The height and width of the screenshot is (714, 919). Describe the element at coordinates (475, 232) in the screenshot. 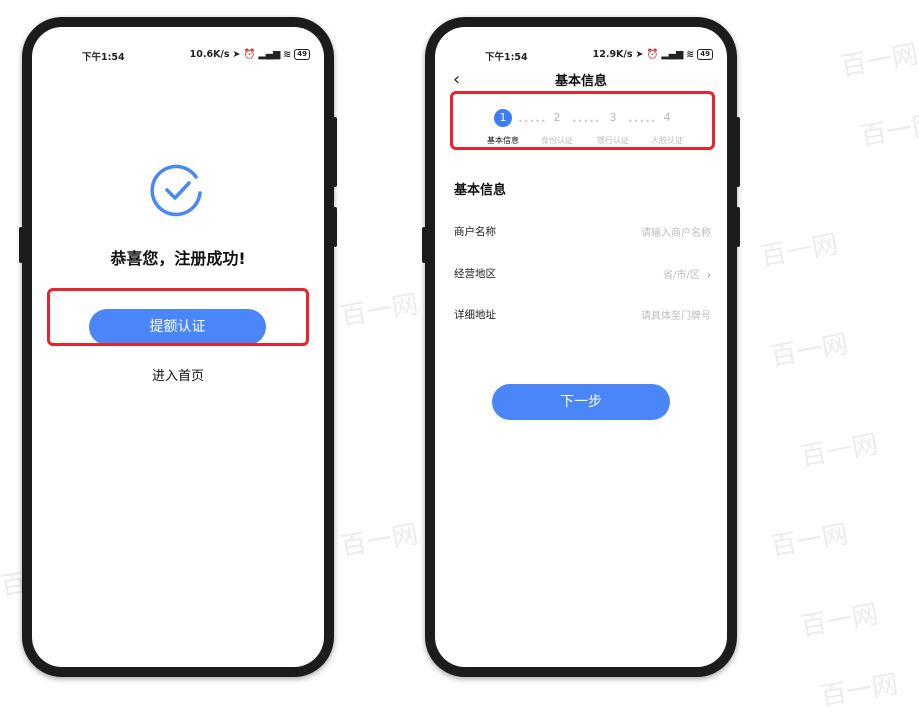

I see `field-label: 商户名称` at that location.